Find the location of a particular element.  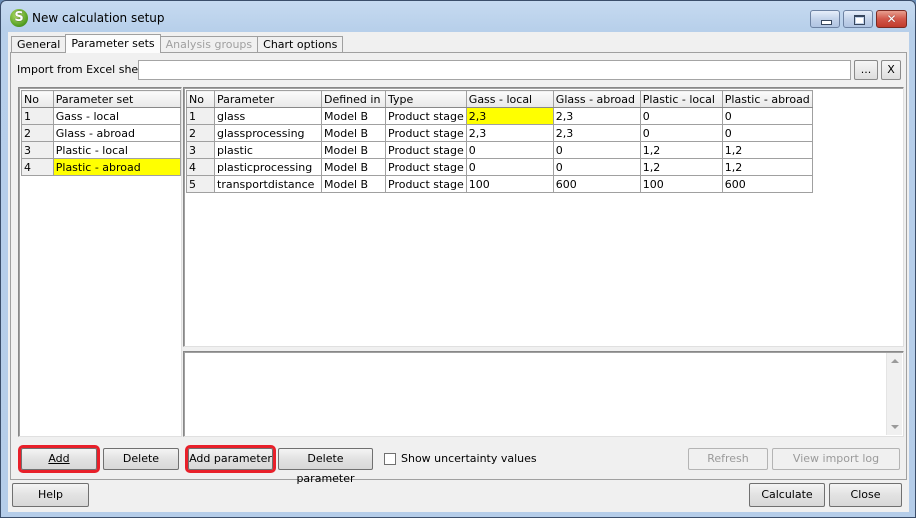

add-set-button: Add is located at coordinates (59, 459).